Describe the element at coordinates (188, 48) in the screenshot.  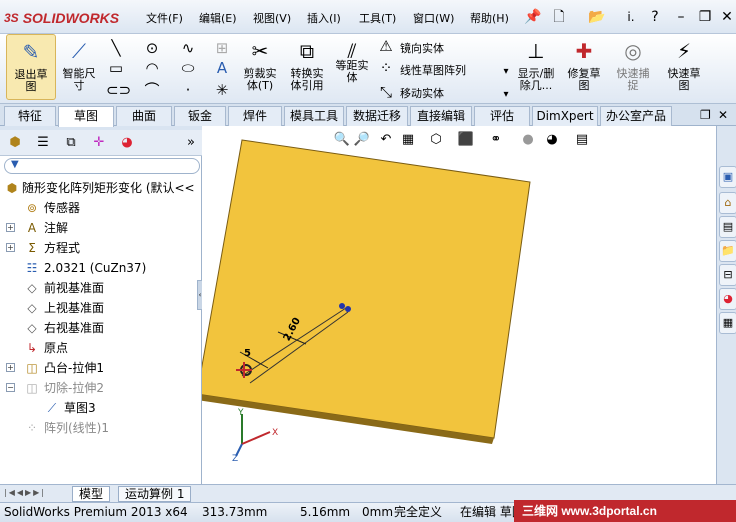
I see `spline-icon: ∿` at that location.